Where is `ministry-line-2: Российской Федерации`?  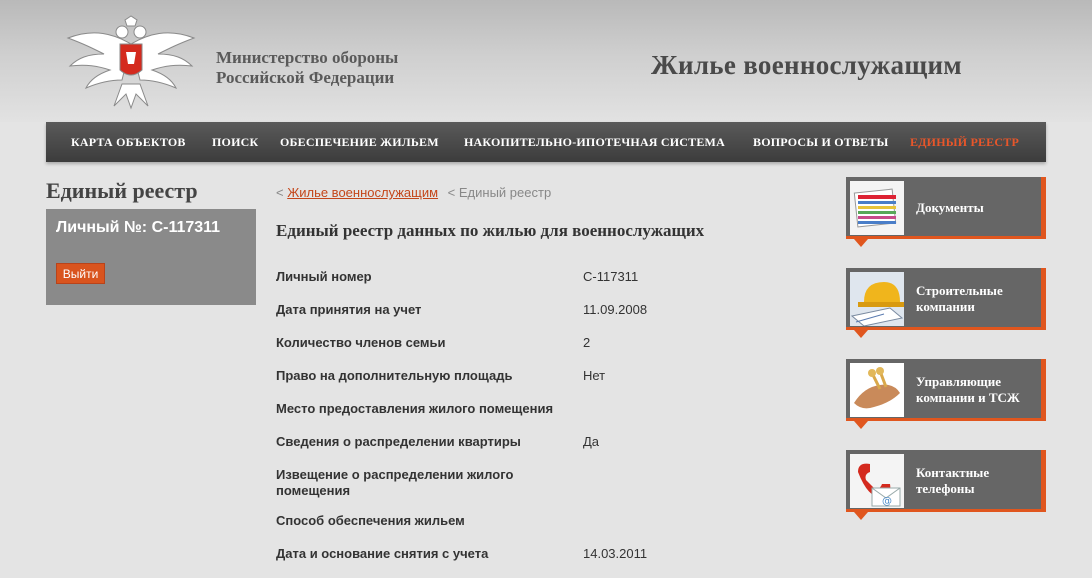
ministry-line-2: Российской Федерации is located at coordinates (305, 77).